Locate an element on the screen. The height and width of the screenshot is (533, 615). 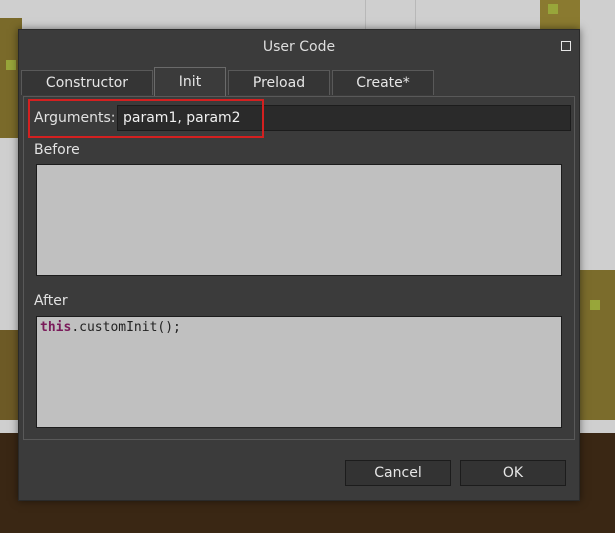
code-keyword: this is located at coordinates (56, 327).